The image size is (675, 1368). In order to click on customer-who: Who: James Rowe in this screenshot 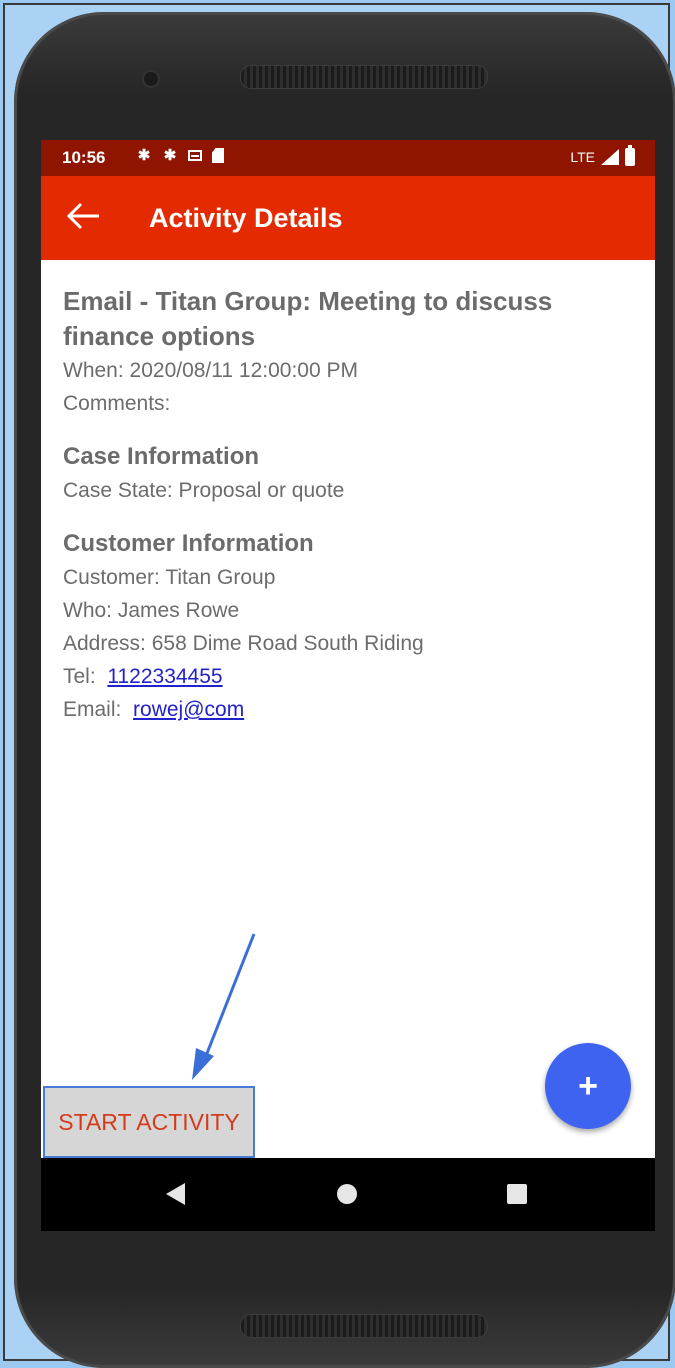, I will do `click(151, 610)`.